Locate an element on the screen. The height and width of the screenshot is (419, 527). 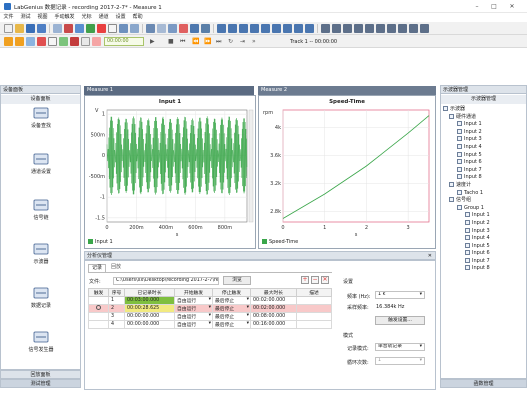
layout-1-icon is located at coordinates (221, 28).